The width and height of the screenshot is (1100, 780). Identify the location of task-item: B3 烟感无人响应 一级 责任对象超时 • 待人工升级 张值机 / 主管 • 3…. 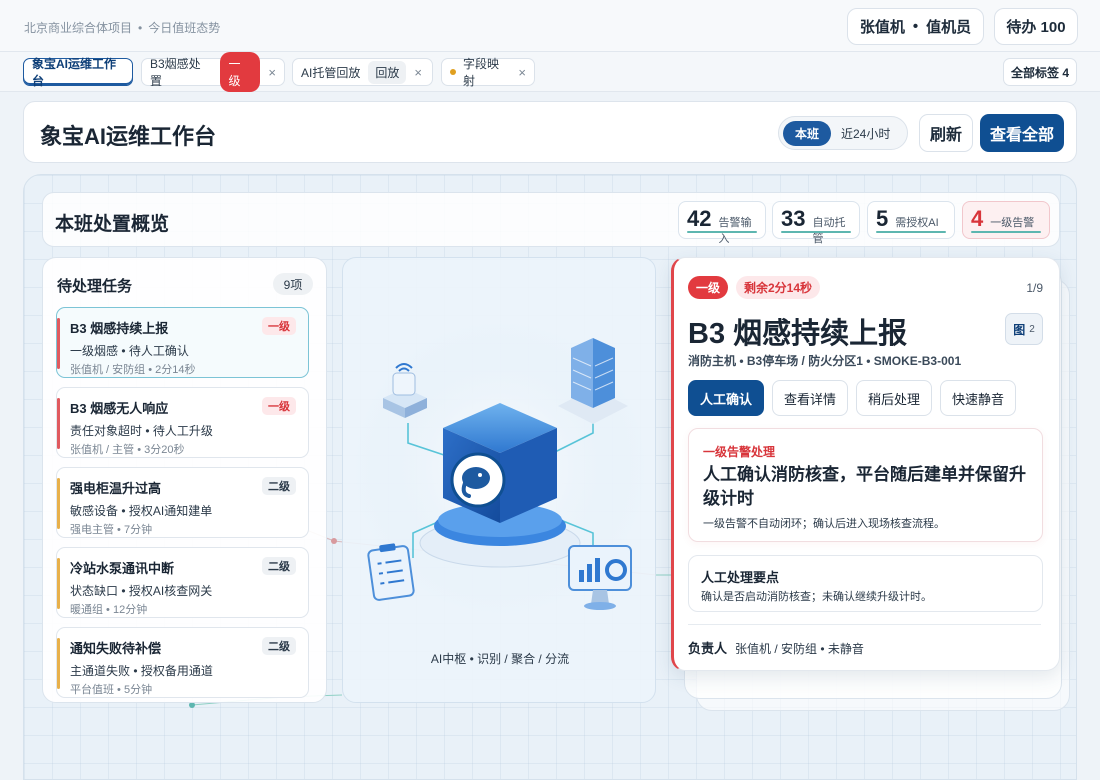
(182, 422).